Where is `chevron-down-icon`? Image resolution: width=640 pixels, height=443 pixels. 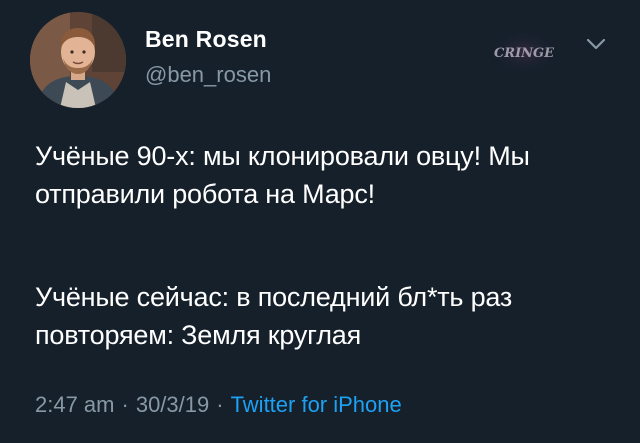 chevron-down-icon is located at coordinates (596, 44).